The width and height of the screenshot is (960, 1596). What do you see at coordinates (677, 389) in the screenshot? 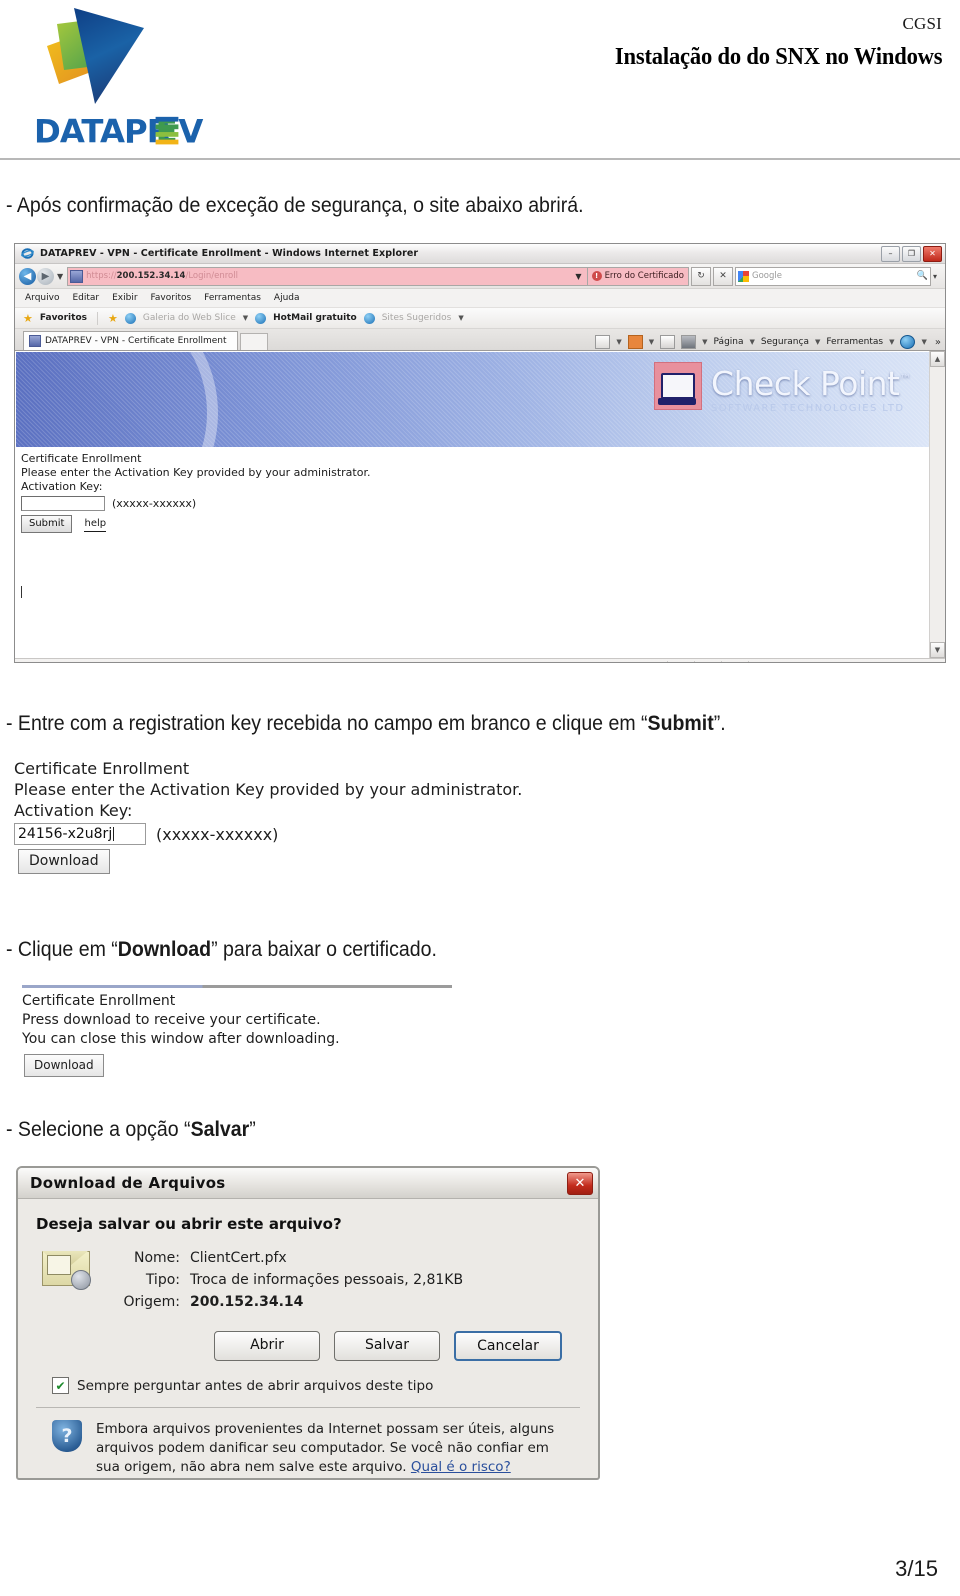
I see `checkpoint-monitor-glyph` at bounding box center [677, 389].